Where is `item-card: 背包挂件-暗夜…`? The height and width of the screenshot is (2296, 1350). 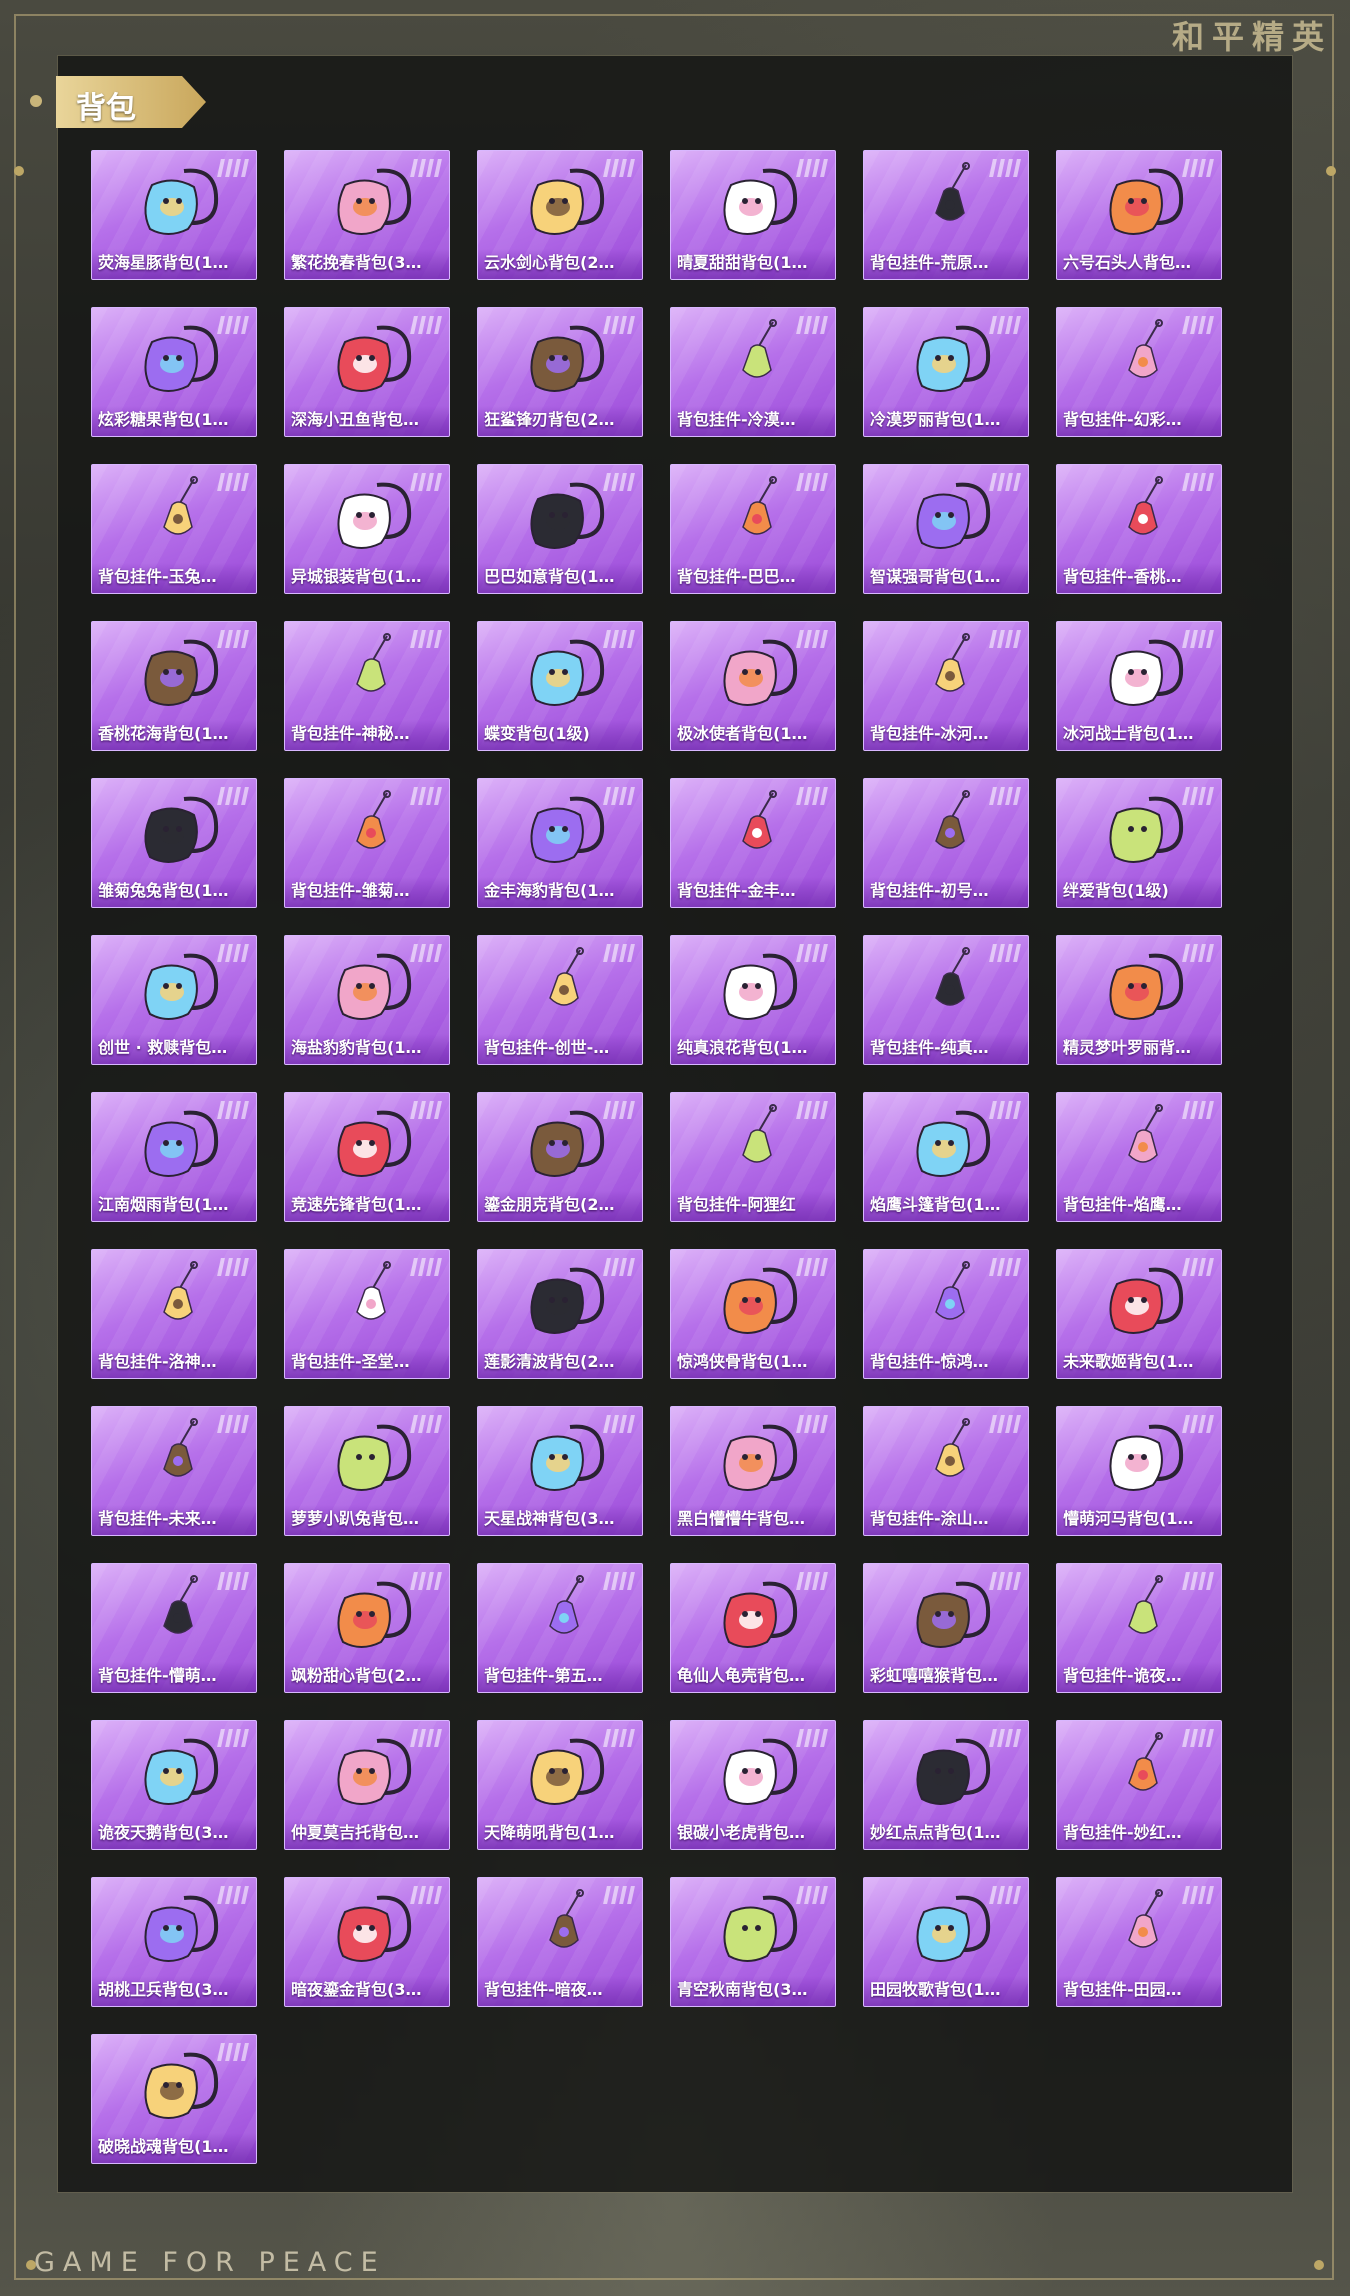
item-card: 背包挂件-暗夜… is located at coordinates (560, 1942).